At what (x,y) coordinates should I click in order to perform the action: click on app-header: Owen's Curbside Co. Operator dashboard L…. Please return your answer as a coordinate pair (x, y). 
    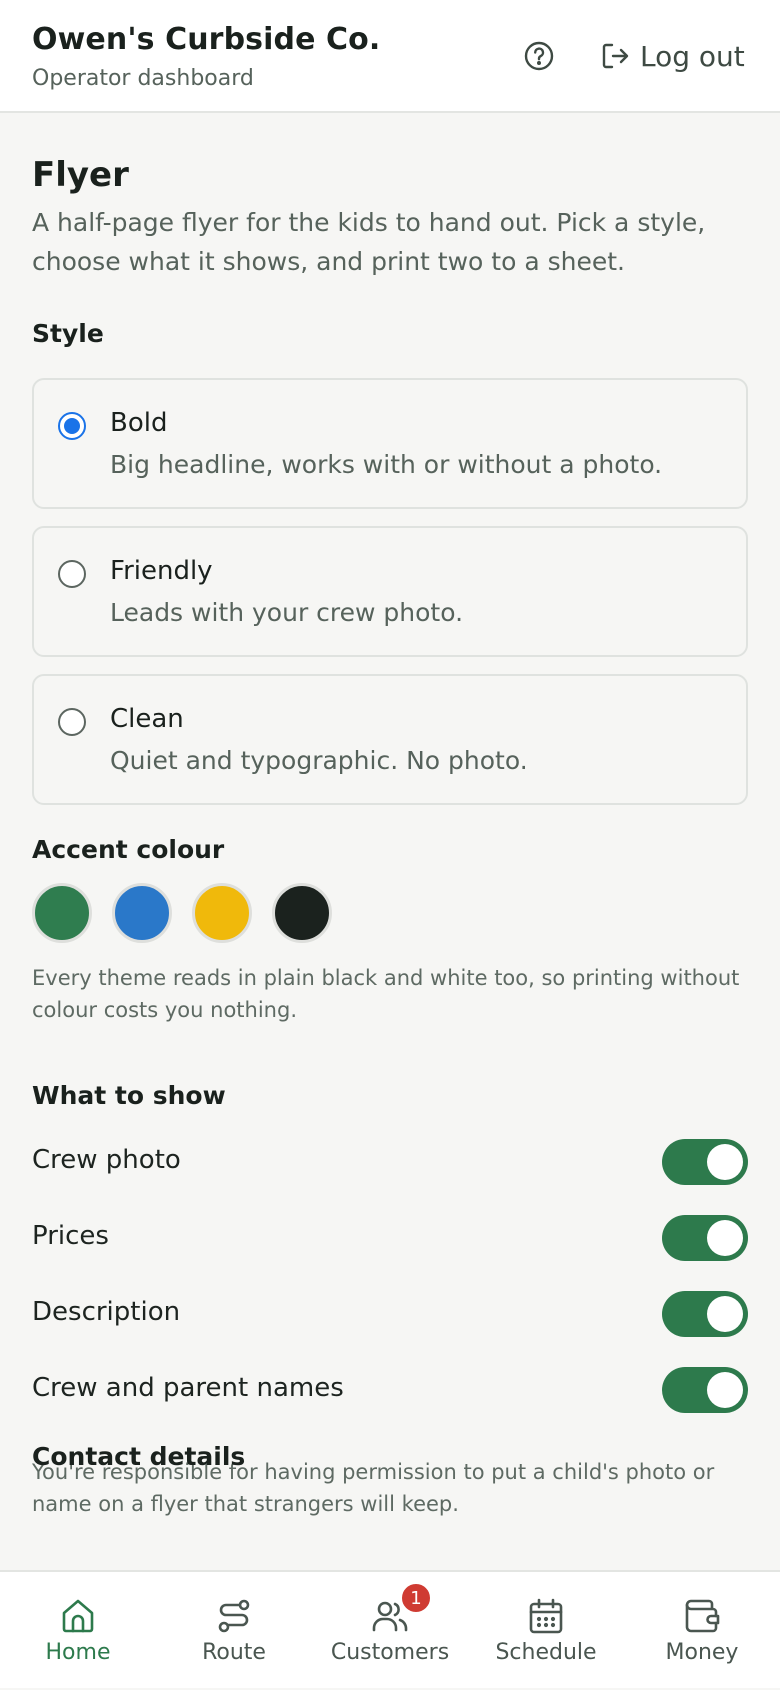
    Looking at the image, I should click on (390, 56).